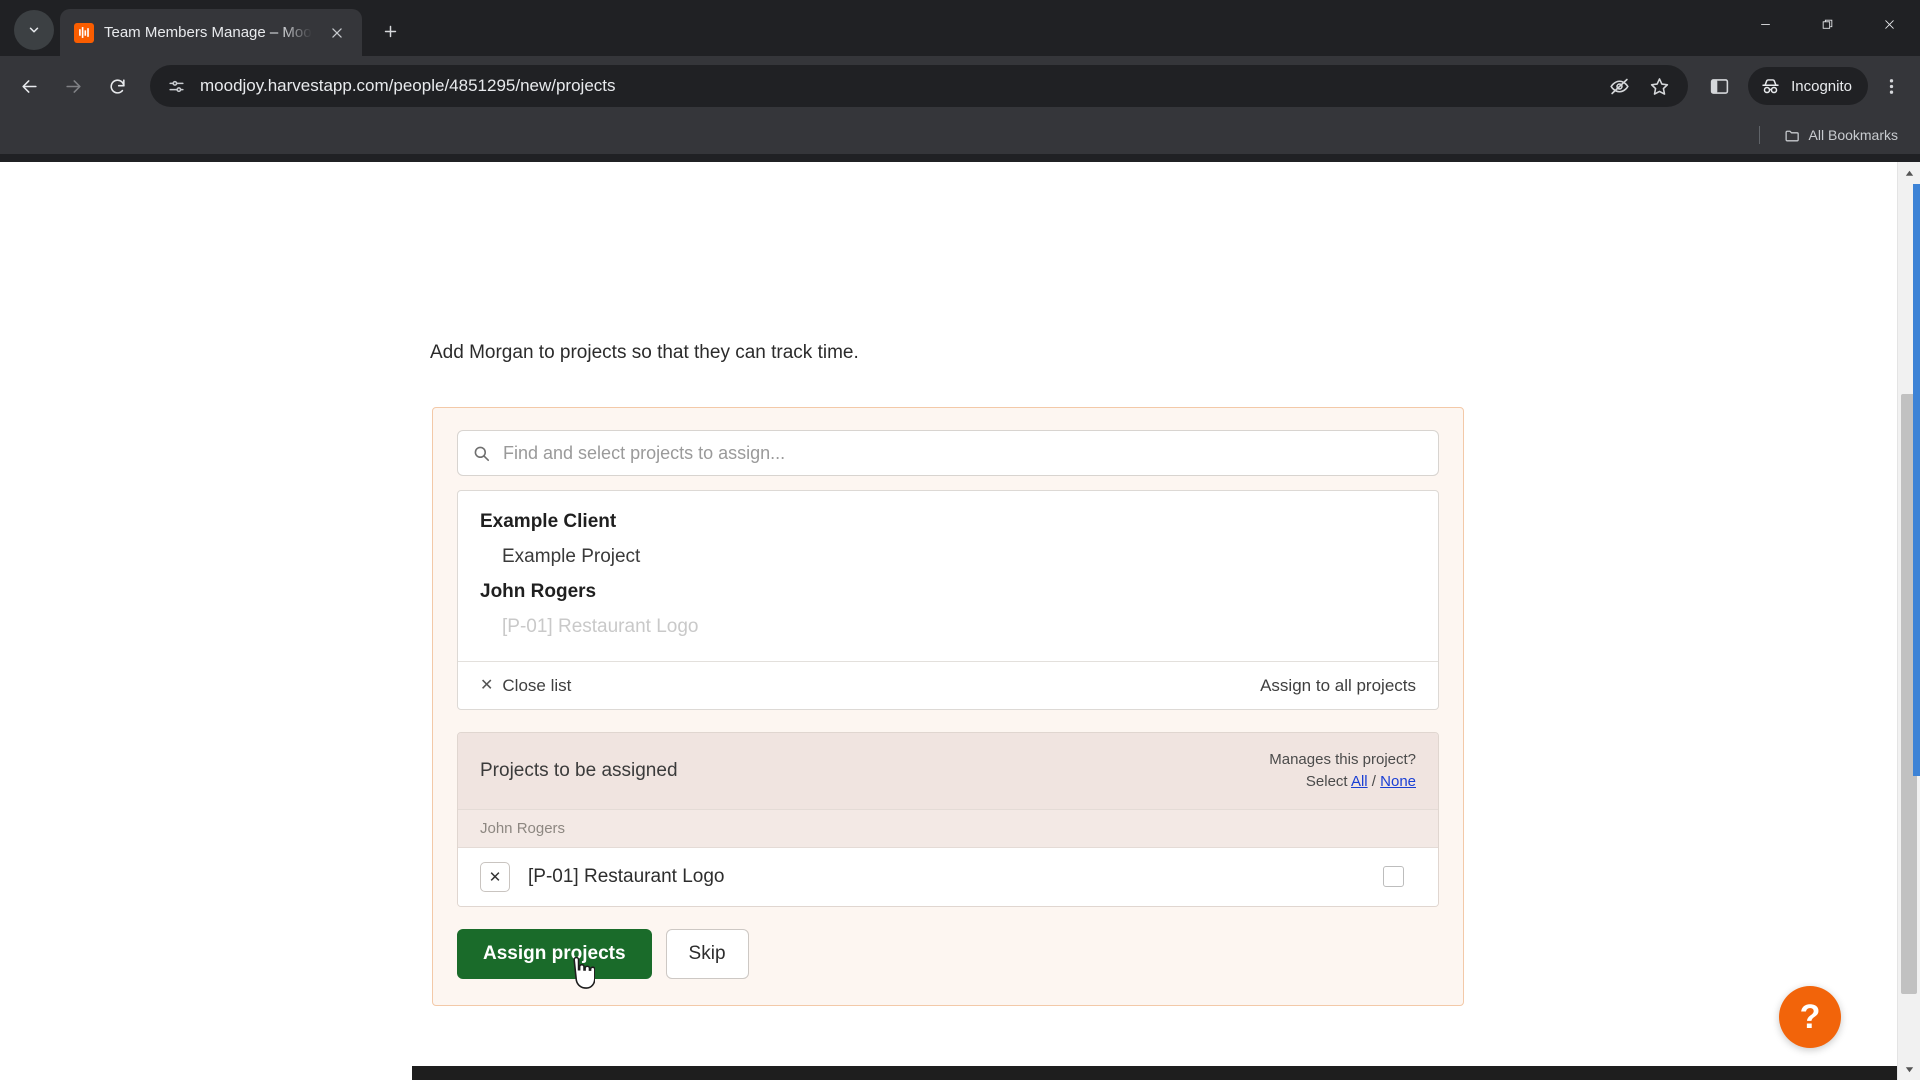  What do you see at coordinates (337, 33) in the screenshot?
I see `close-icon` at bounding box center [337, 33].